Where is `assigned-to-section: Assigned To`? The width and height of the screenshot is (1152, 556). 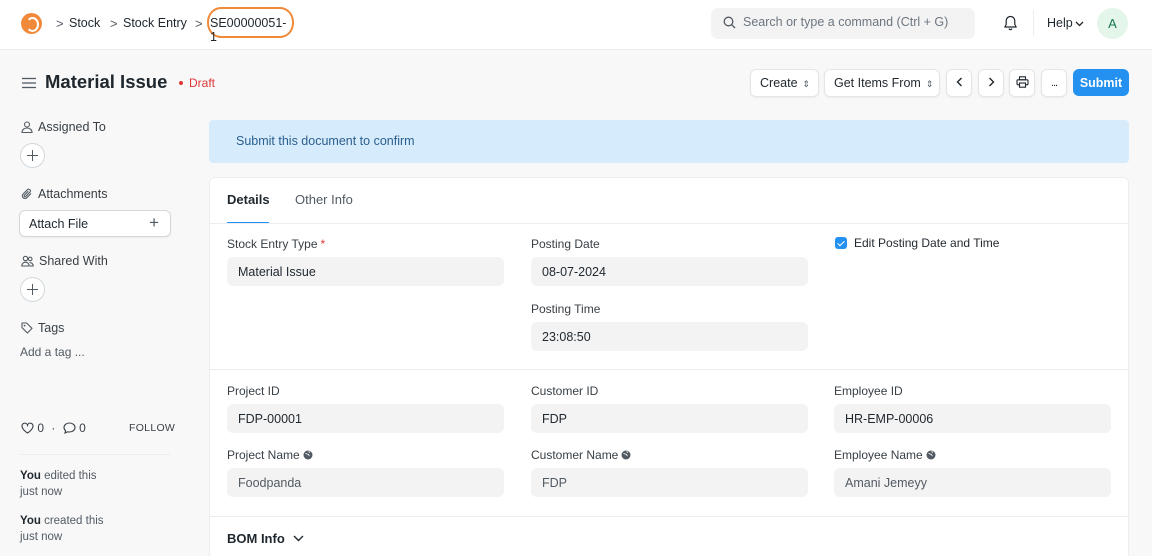
assigned-to-section: Assigned To is located at coordinates (63, 127).